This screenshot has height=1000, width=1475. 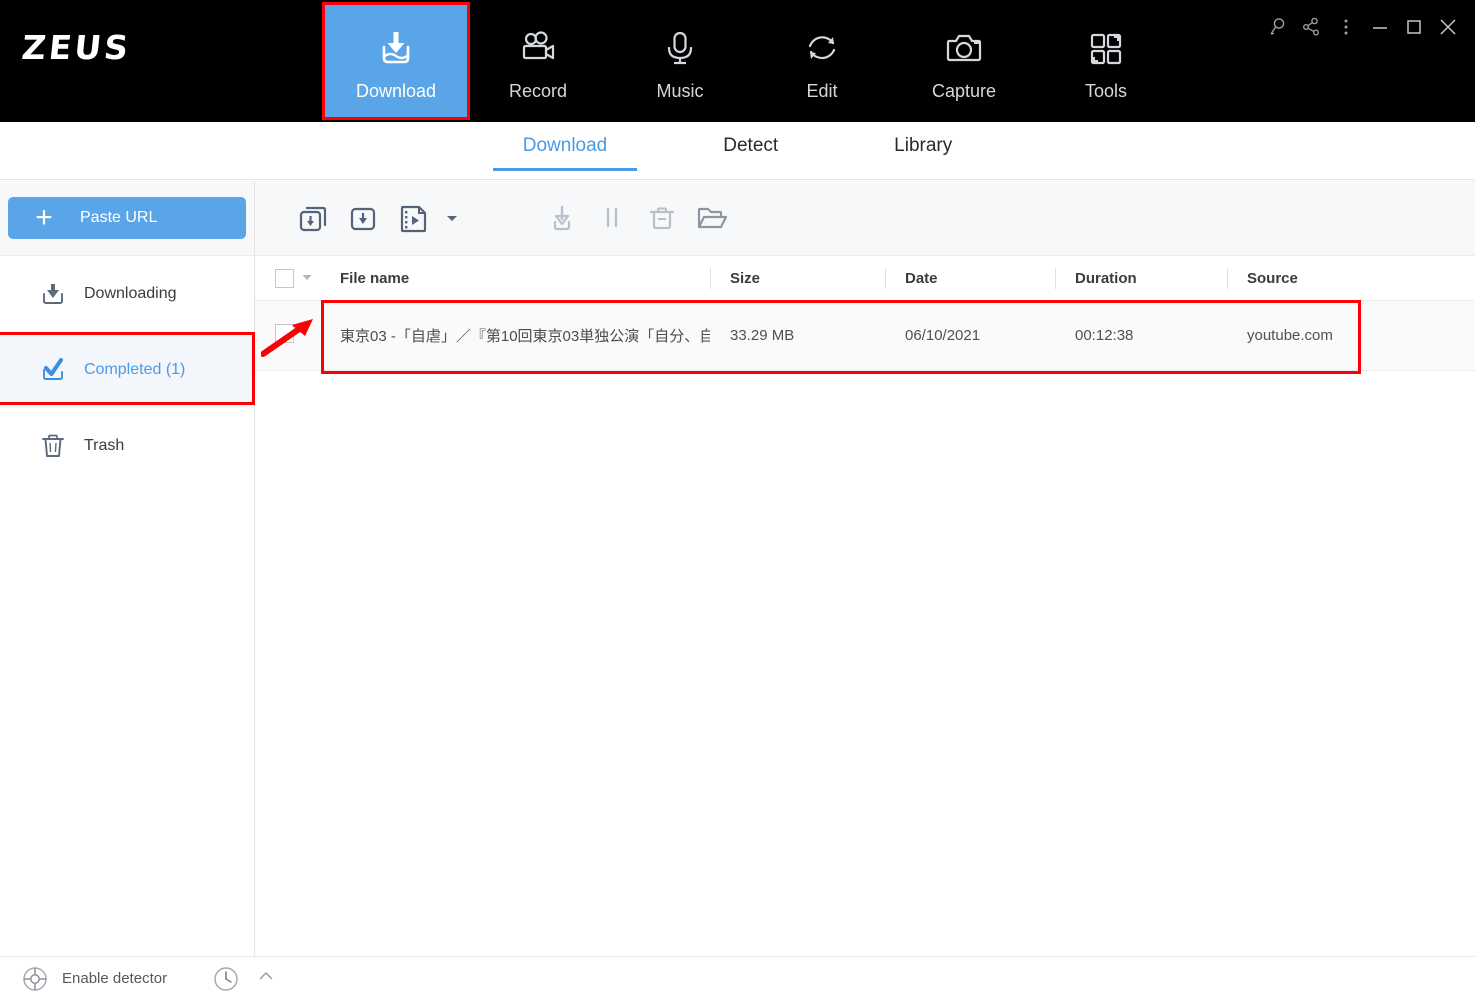 I want to click on sidebar-label-trash: Trash, so click(x=104, y=445).